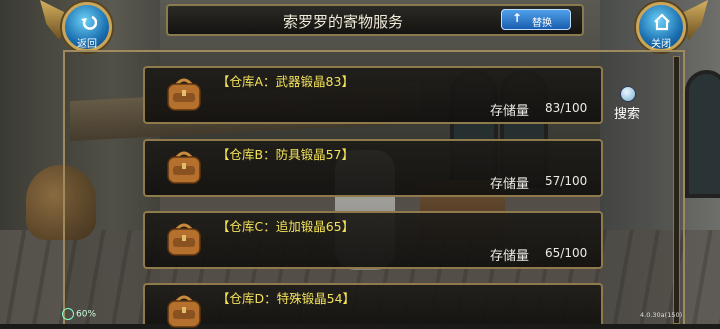 Image resolution: width=720 pixels, height=329 pixels. Describe the element at coordinates (285, 81) in the screenshot. I see `warehouse-name: 【仓库A：武器锻晶83】` at that location.